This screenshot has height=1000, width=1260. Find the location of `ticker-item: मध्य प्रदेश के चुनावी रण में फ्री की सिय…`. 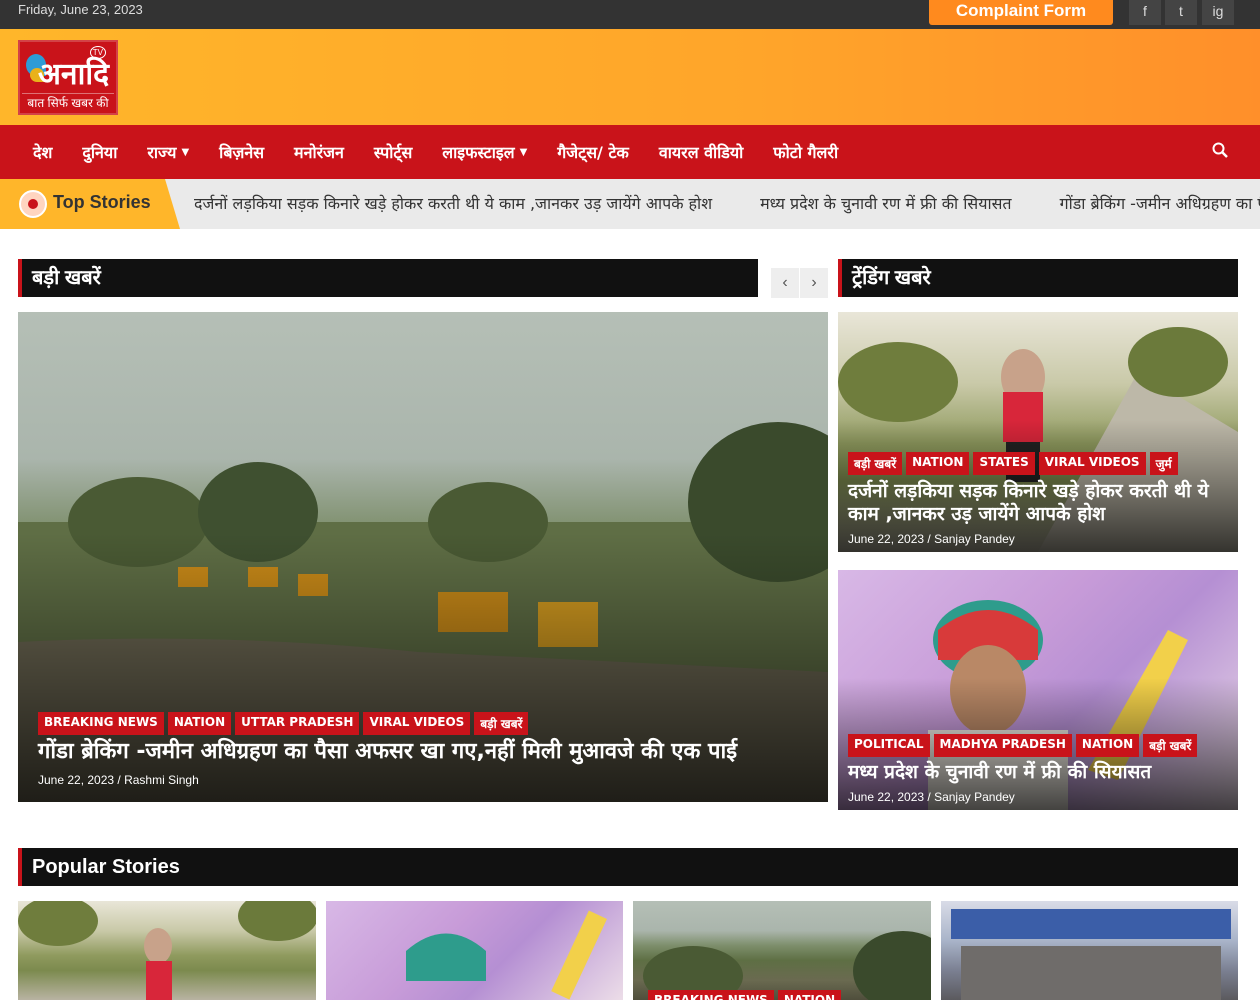

ticker-item: मध्य प्रदेश के चुनावी रण में फ्री की सिय… is located at coordinates (885, 203).